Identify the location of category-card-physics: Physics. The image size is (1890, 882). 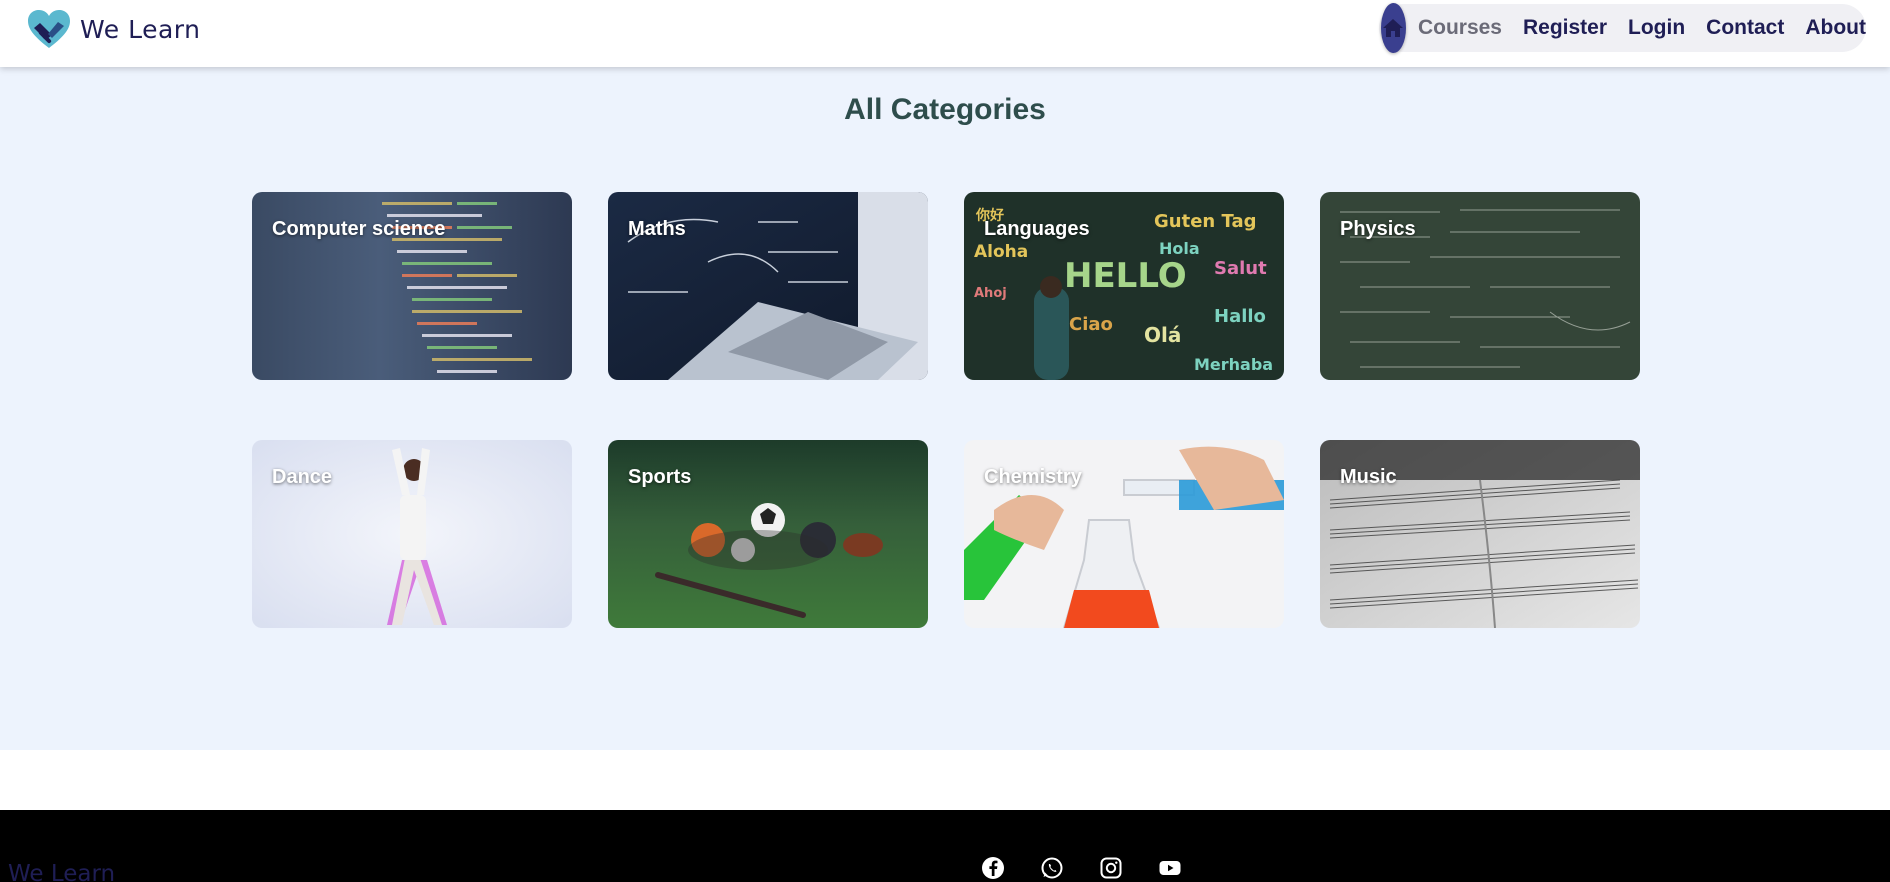
(1480, 286).